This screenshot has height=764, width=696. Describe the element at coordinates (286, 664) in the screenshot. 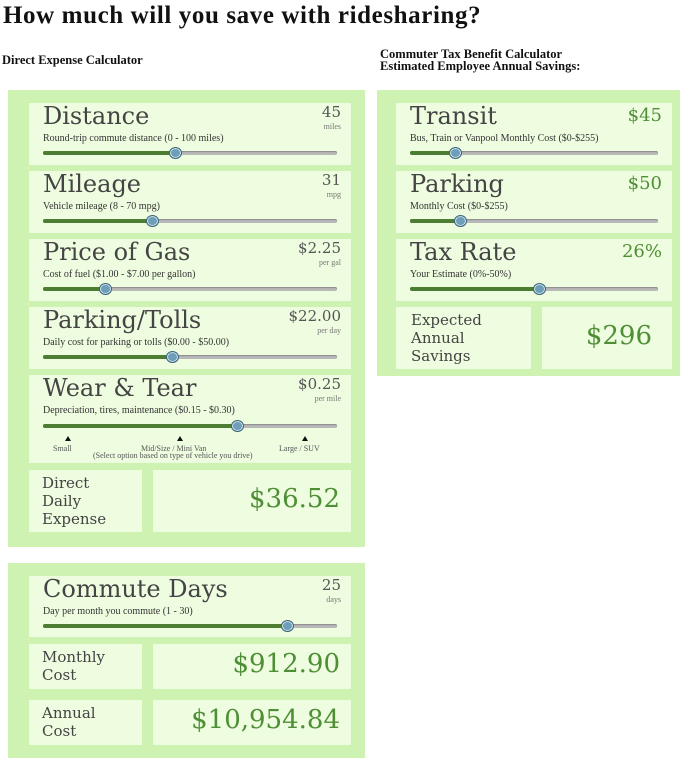

I see `monthly-cost-value: $912.90` at that location.